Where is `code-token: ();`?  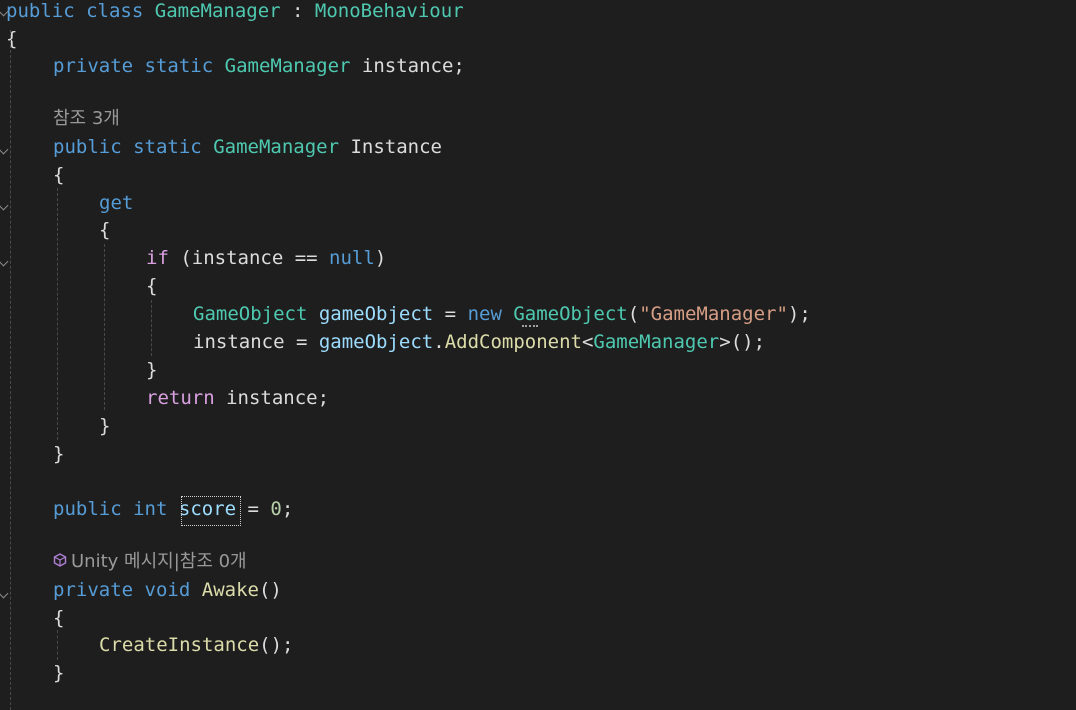 code-token: (); is located at coordinates (276, 645).